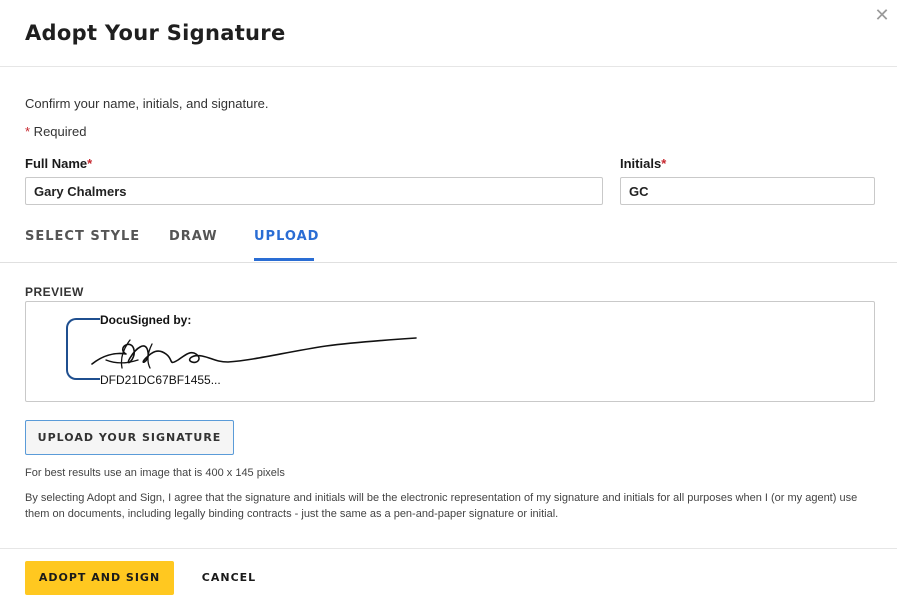  Describe the element at coordinates (314, 191) in the screenshot. I see `full-name-input` at that location.